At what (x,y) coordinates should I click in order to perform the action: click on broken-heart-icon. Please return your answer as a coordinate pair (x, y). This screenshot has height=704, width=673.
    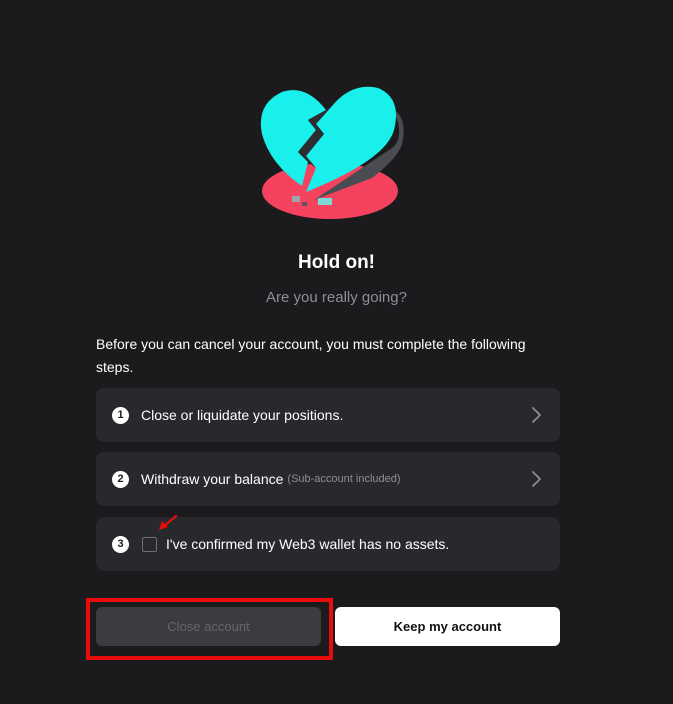
    Looking at the image, I should click on (332, 153).